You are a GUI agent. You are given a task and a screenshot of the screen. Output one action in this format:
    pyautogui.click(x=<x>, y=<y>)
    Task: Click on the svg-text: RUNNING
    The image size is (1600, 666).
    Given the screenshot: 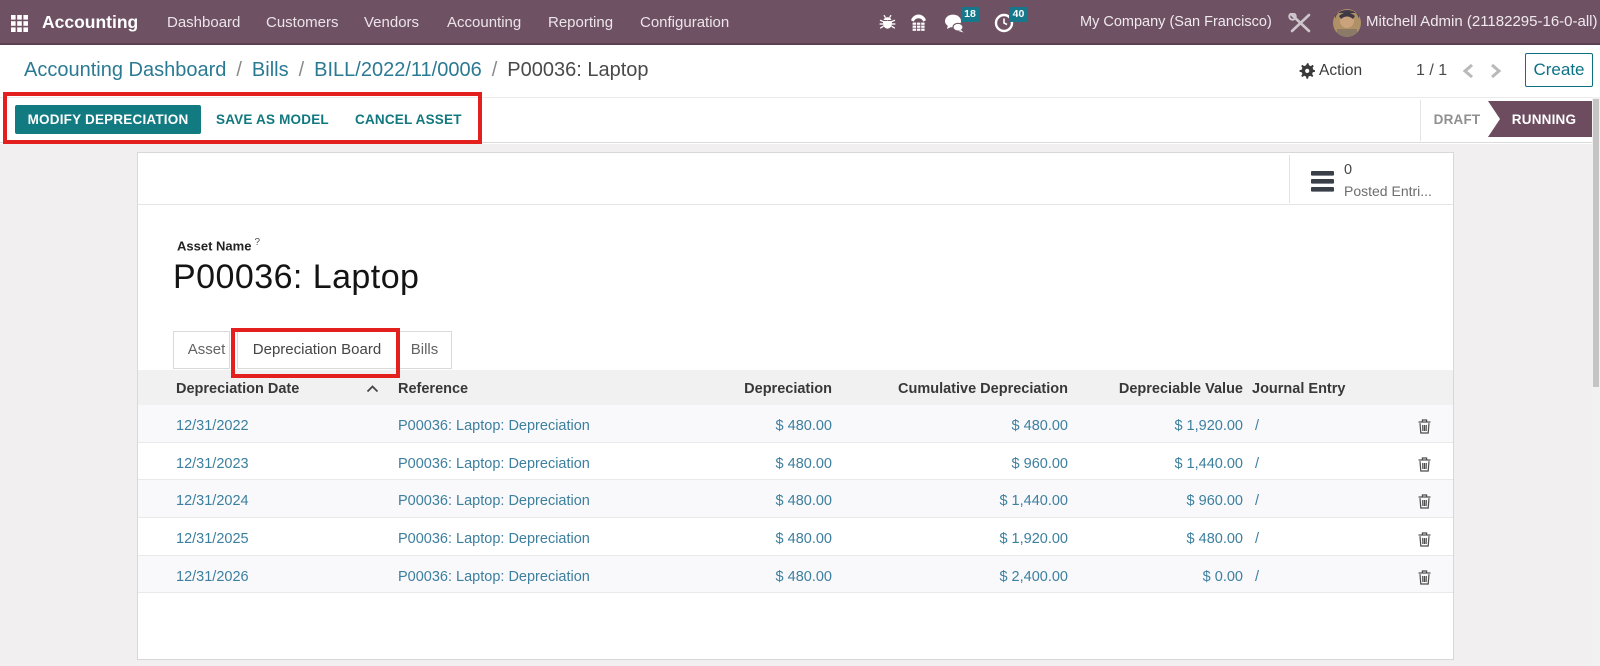 What is the action you would take?
    pyautogui.click(x=1544, y=119)
    